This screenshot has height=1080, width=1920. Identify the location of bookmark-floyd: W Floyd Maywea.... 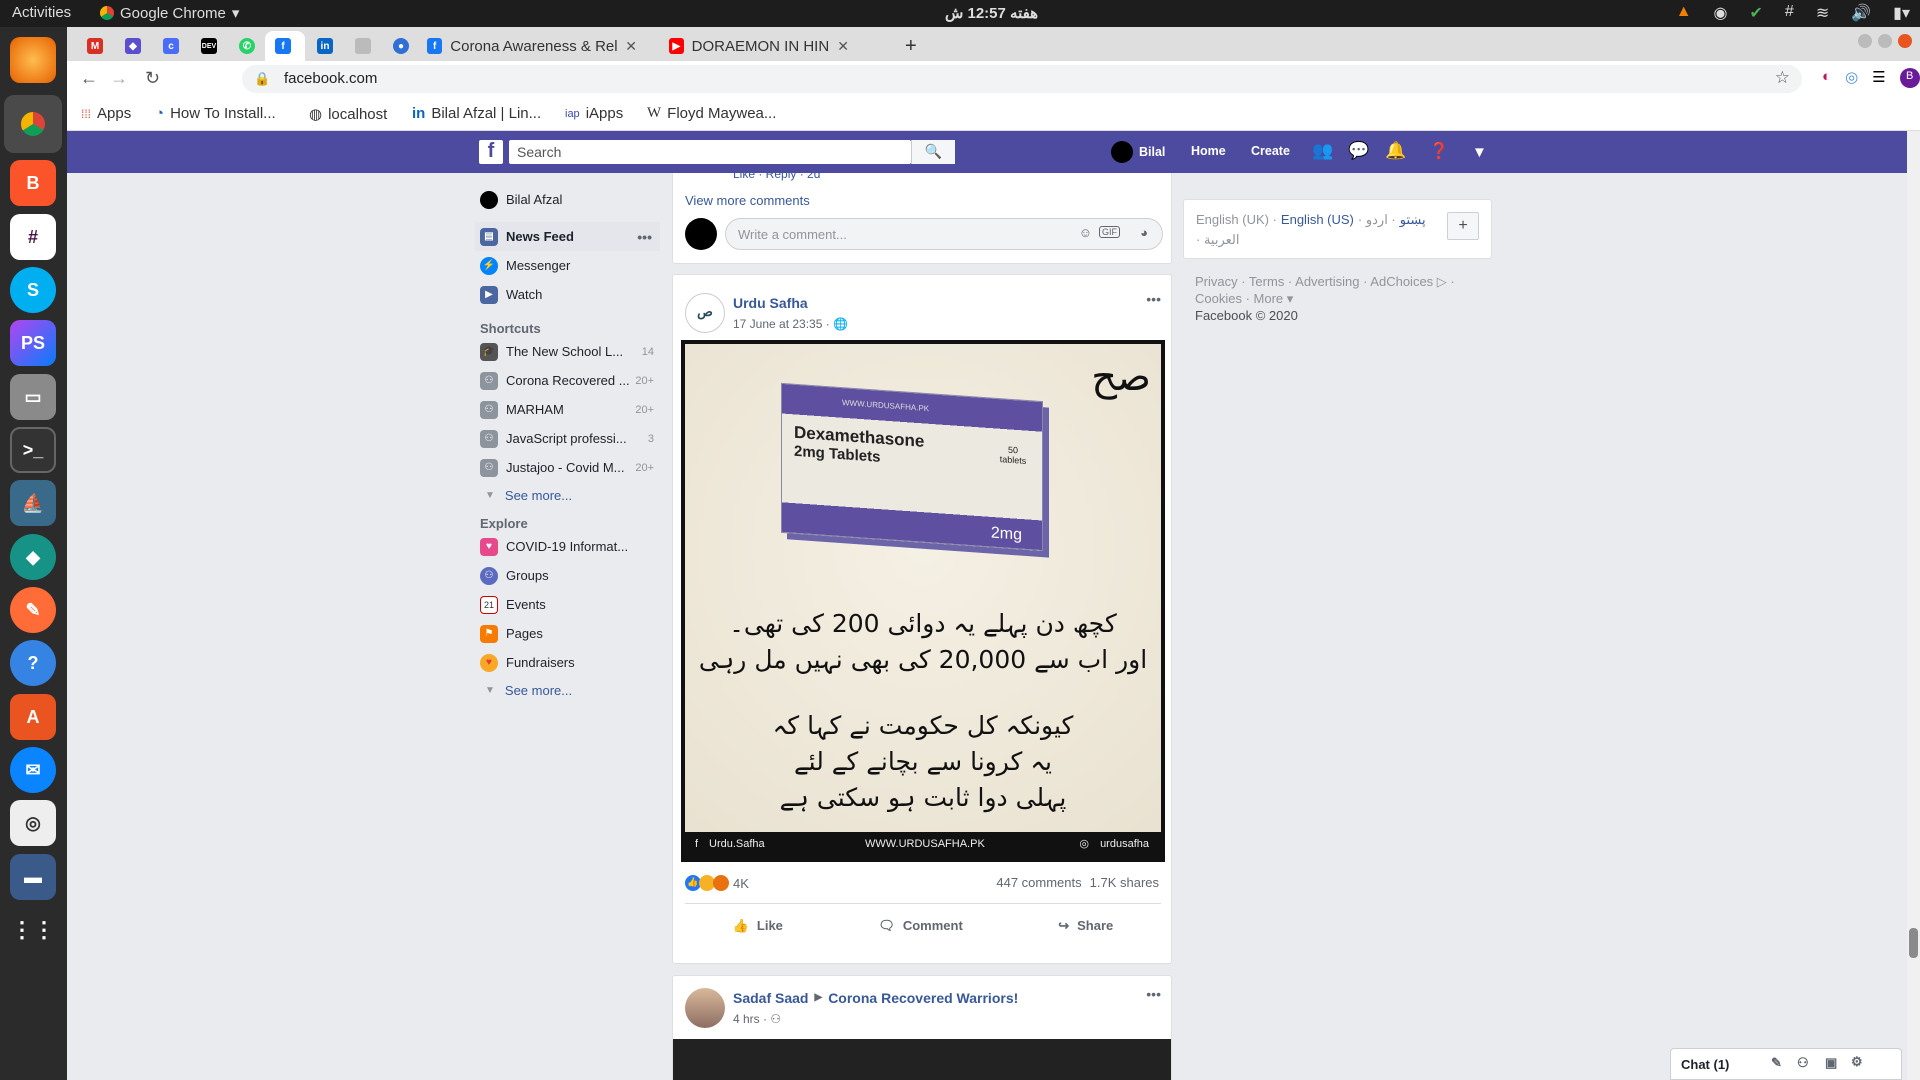
(711, 113).